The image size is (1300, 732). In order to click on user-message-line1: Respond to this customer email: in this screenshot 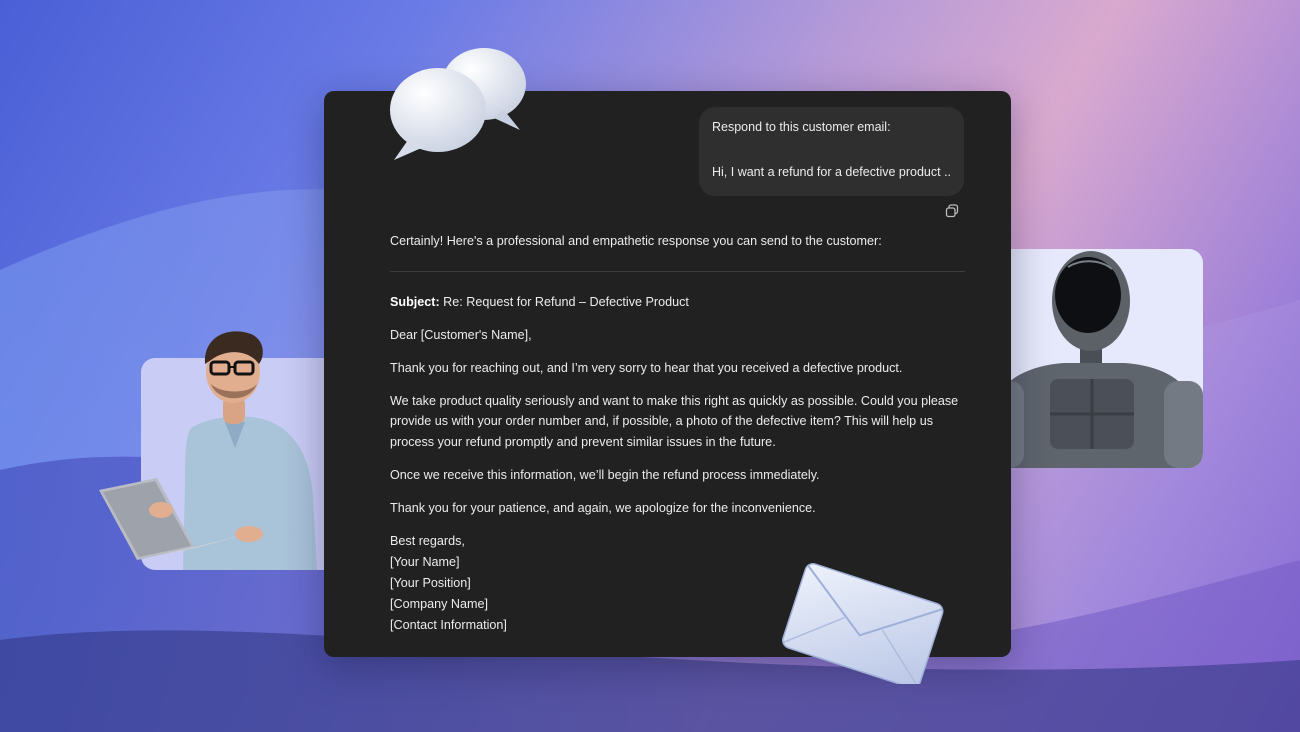, I will do `click(801, 127)`.